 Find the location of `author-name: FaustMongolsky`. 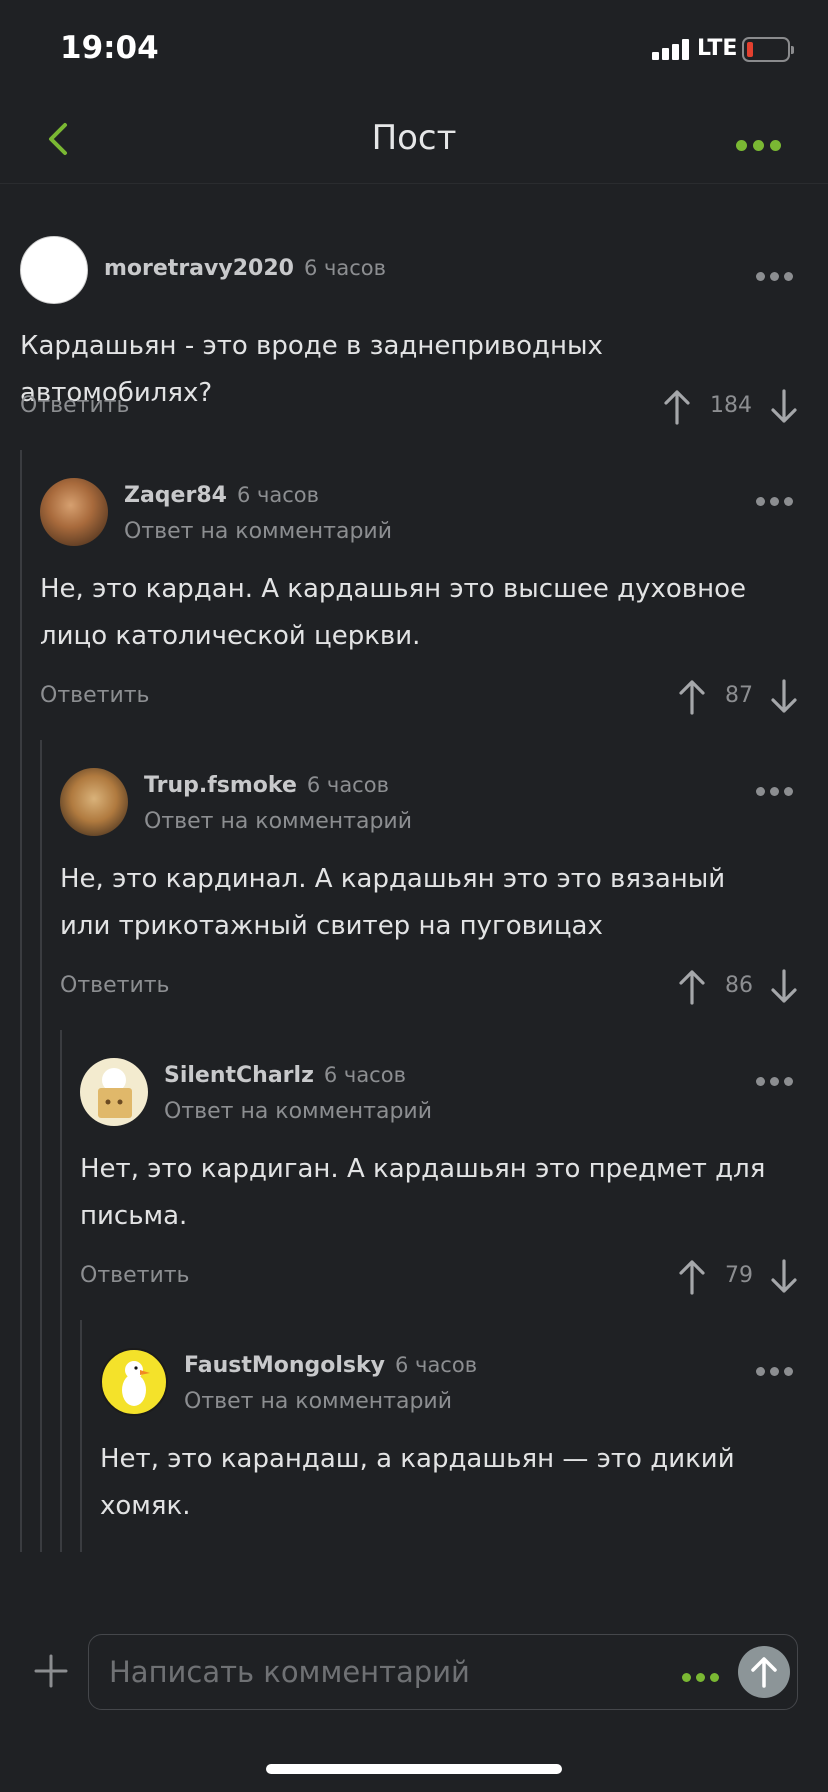

author-name: FaustMongolsky is located at coordinates (284, 1365).